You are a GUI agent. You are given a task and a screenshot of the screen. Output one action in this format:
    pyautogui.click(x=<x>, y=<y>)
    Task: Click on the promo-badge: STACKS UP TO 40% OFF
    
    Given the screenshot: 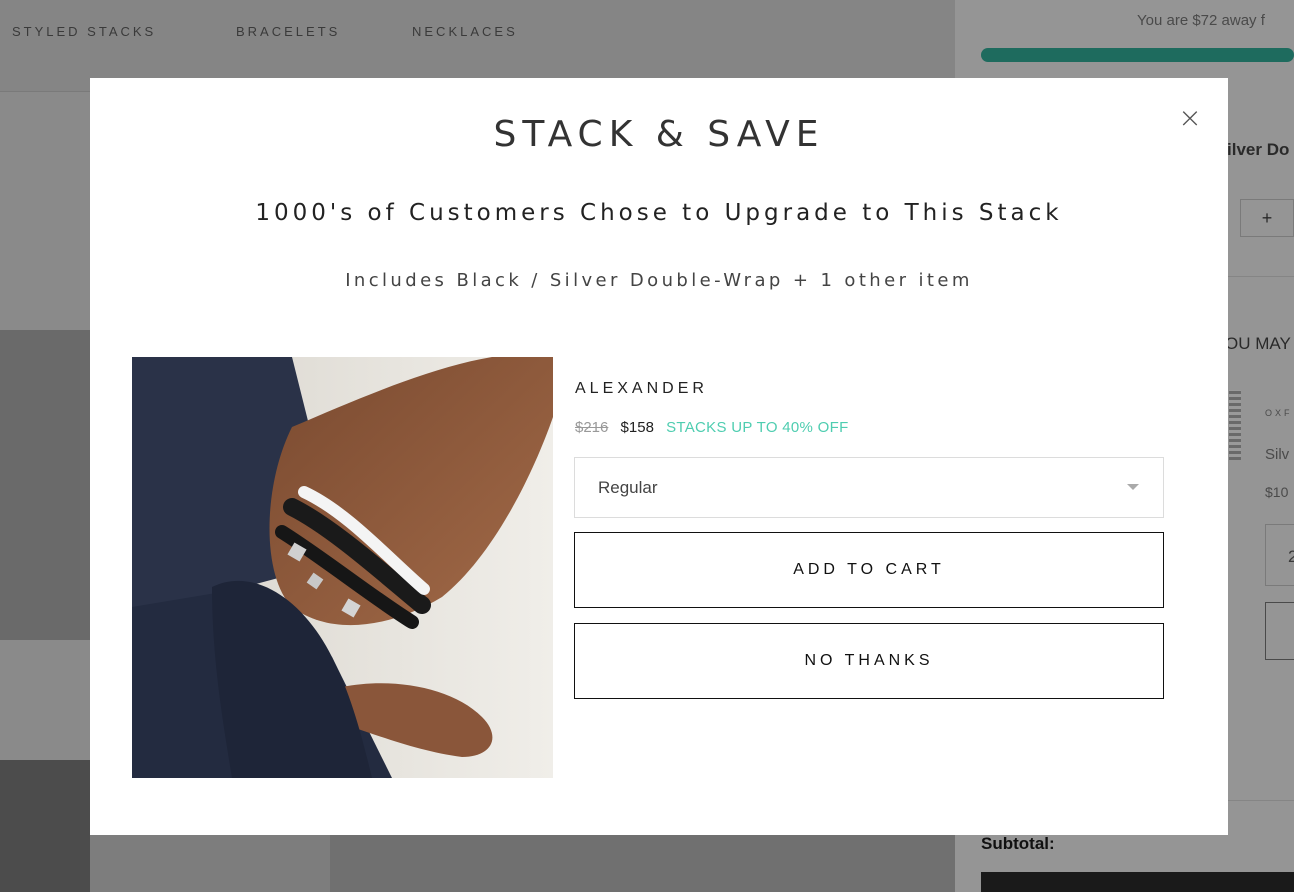 What is the action you would take?
    pyautogui.click(x=757, y=427)
    